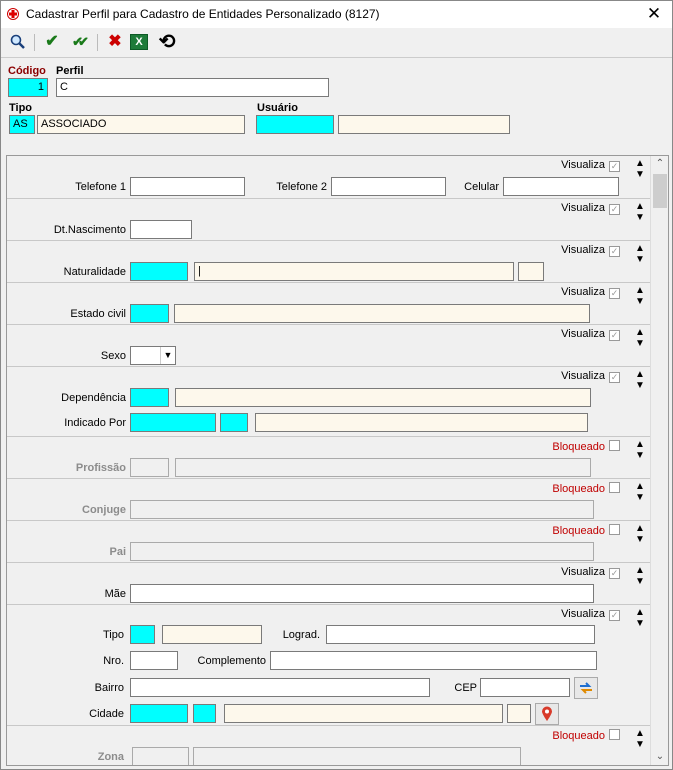 The image size is (673, 770). What do you see at coordinates (115, 42) in the screenshot?
I see `cancel-icon: ✖` at bounding box center [115, 42].